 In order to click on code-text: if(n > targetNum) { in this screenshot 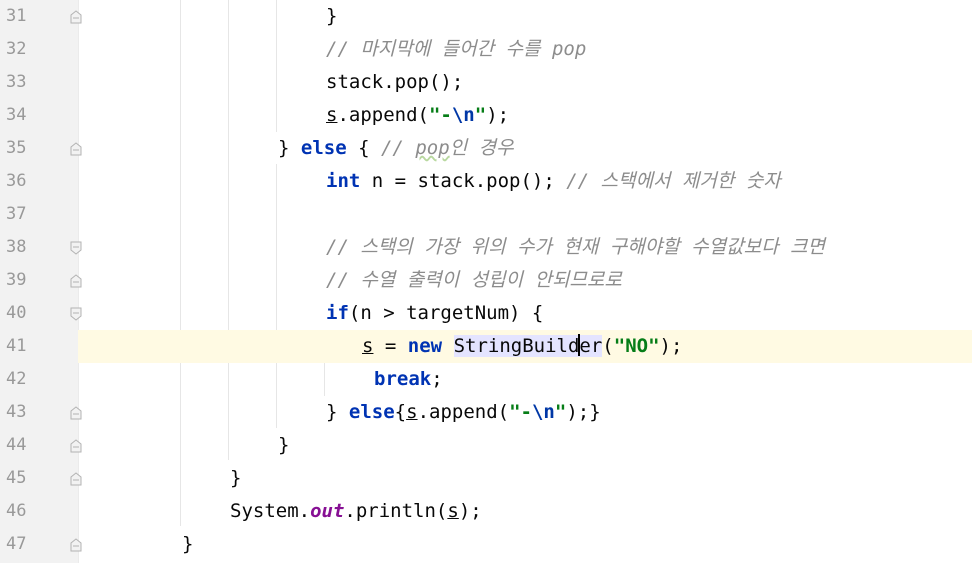, I will do `click(434, 313)`.